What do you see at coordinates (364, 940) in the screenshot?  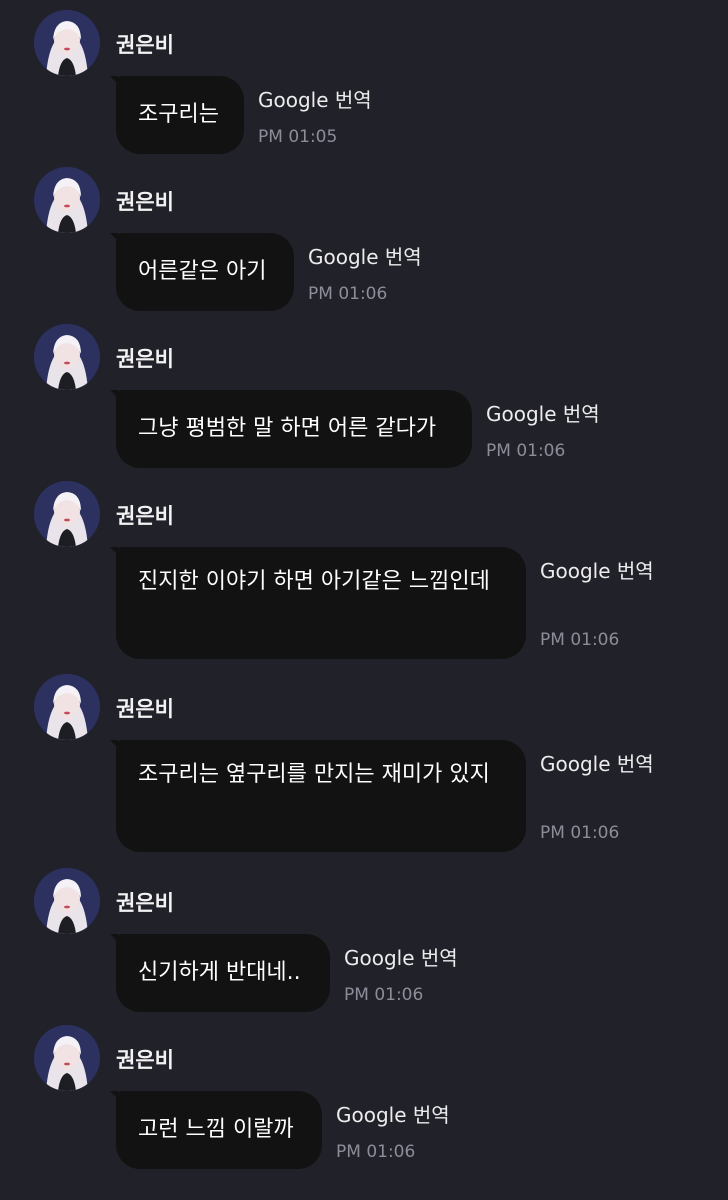 I see `chat-message: 권은비 신기하게 반대네.. Google 번역 PM 01:06` at bounding box center [364, 940].